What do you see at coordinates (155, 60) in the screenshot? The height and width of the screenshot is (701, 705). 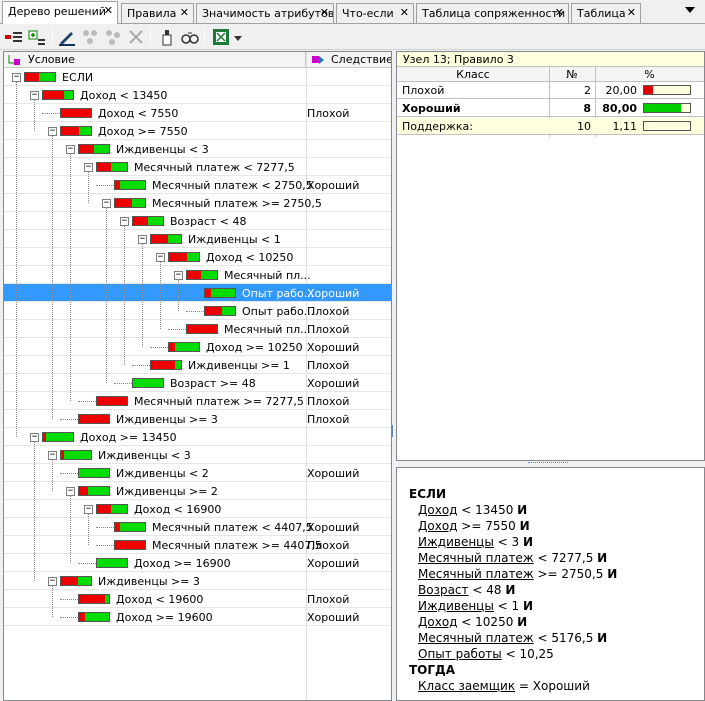 I see `condition-column-header: Условие` at bounding box center [155, 60].